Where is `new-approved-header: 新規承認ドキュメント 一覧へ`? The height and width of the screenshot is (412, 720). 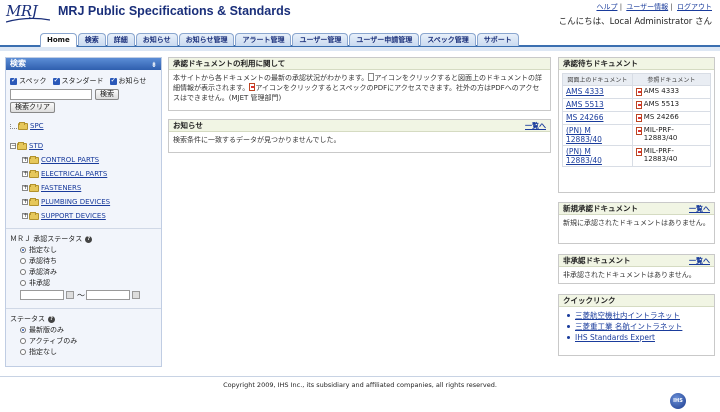 new-approved-header: 新規承認ドキュメント 一覧へ is located at coordinates (636, 209).